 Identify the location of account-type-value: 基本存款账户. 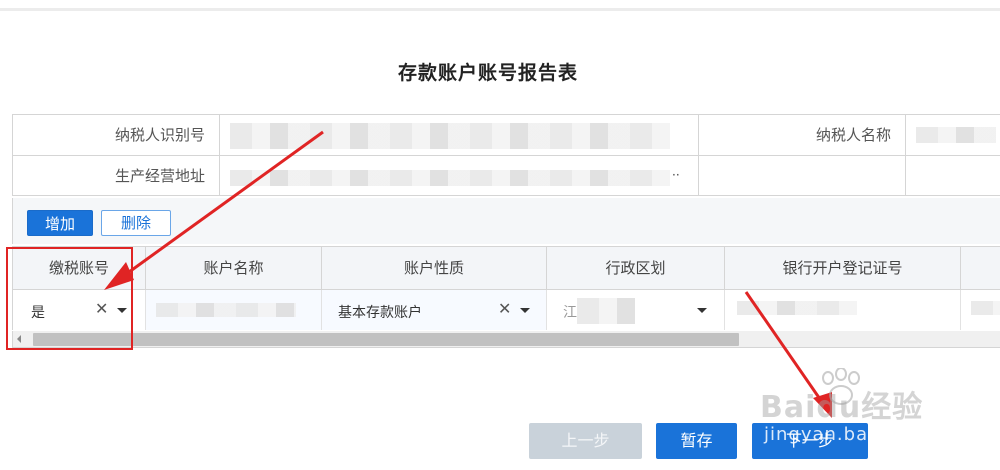
(380, 313).